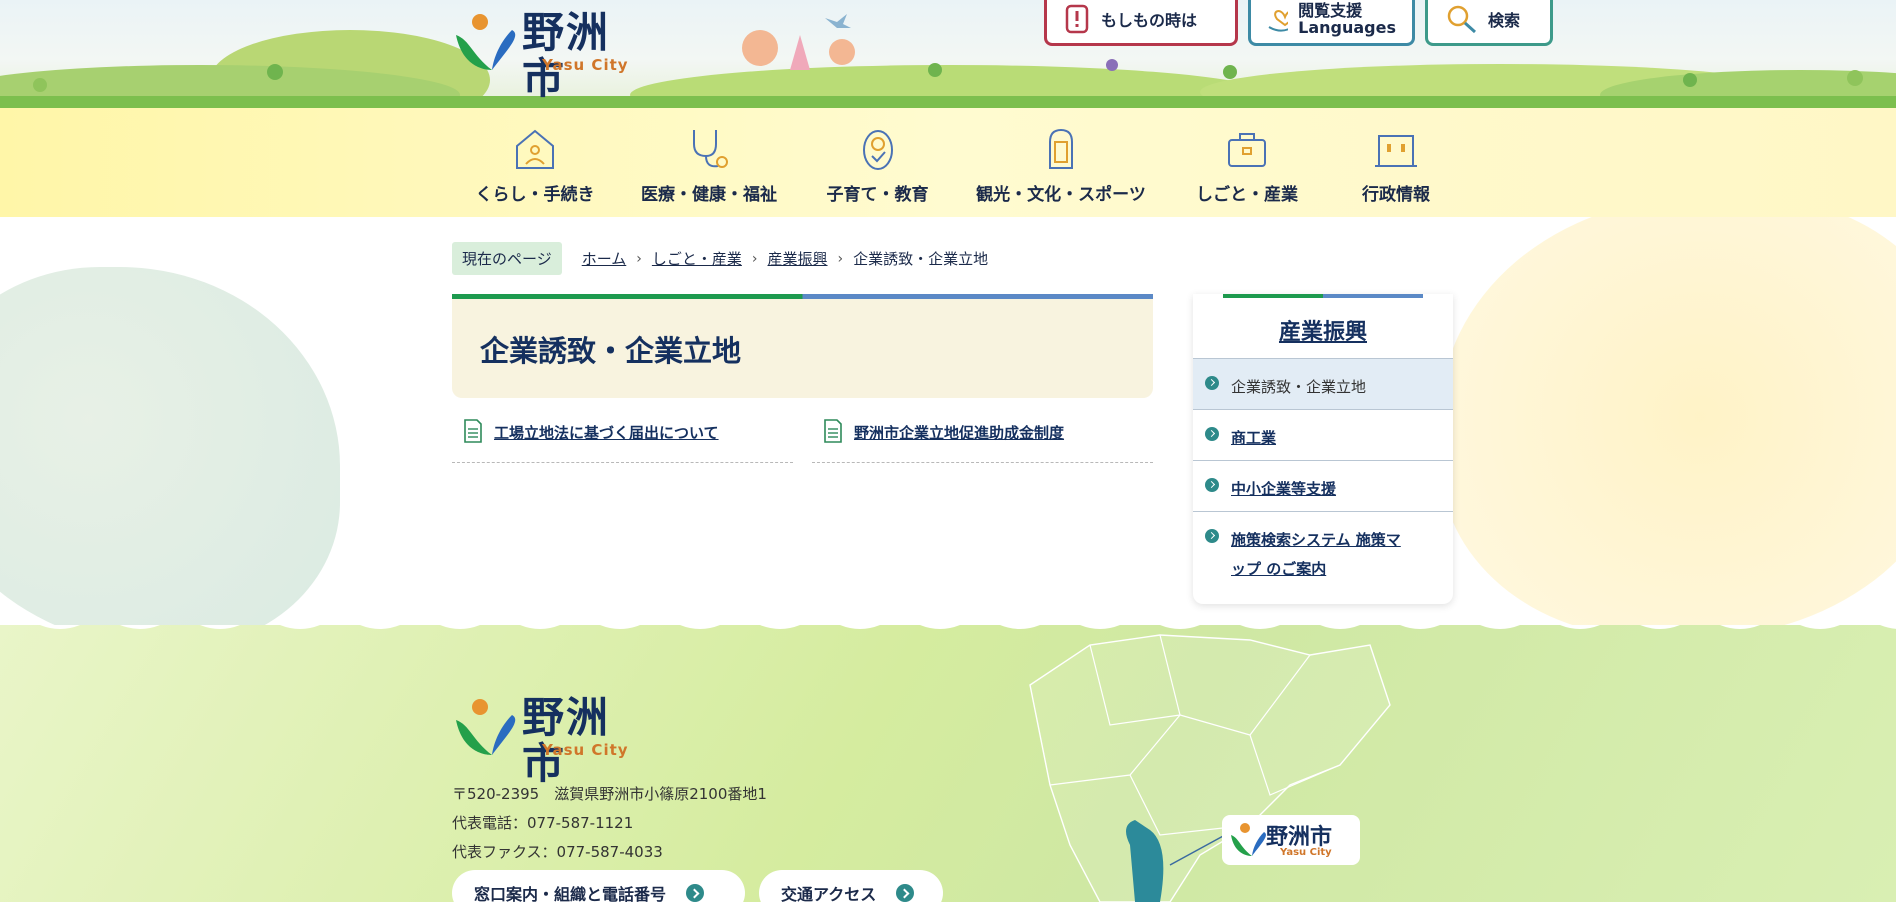 This screenshot has height=902, width=1896. Describe the element at coordinates (798, 258) in the screenshot. I see `breadcrumb-industry: 産業振興` at that location.